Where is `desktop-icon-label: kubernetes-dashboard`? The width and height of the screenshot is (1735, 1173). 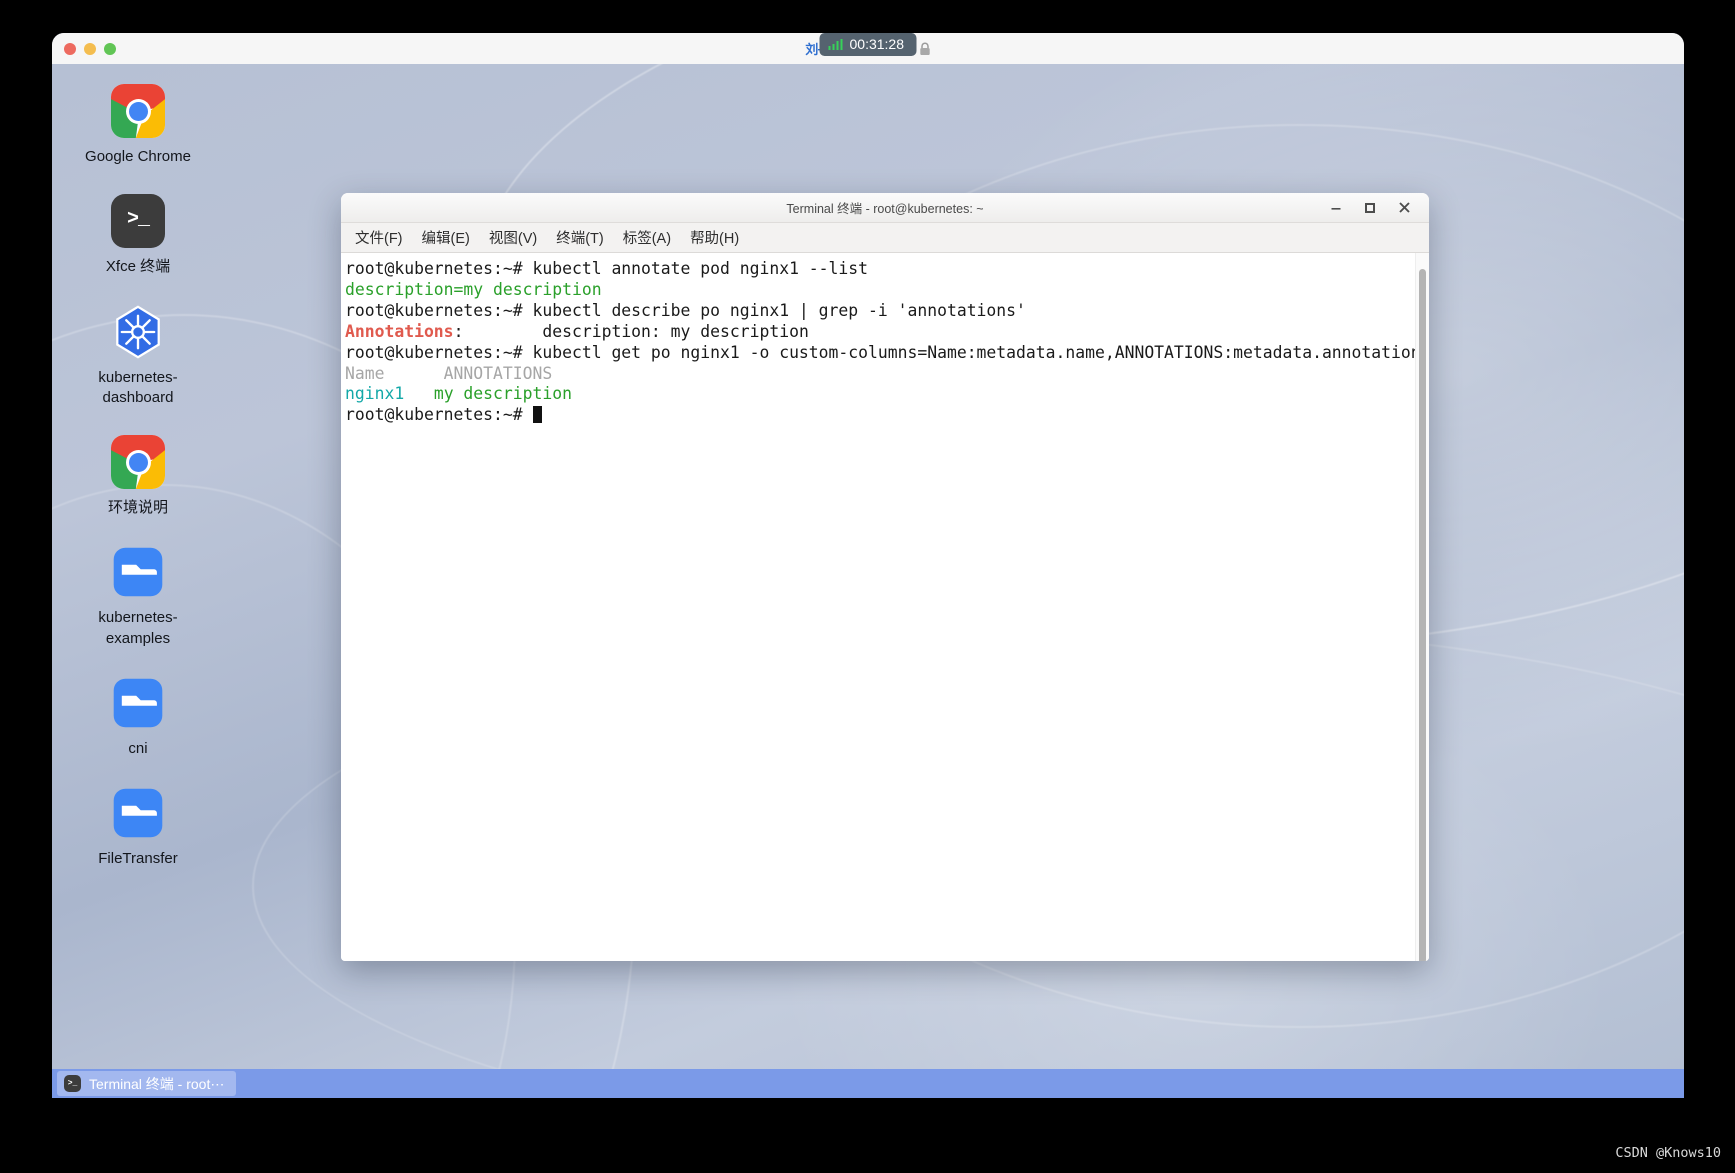
desktop-icon-label: kubernetes-dashboard is located at coordinates (138, 387).